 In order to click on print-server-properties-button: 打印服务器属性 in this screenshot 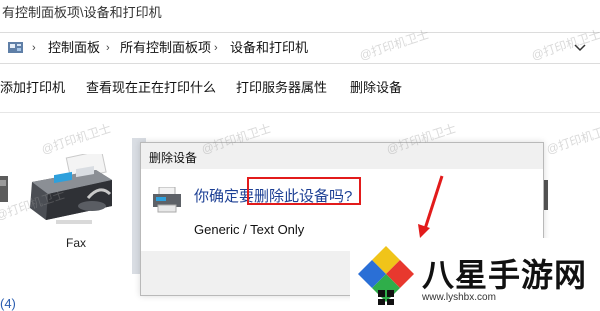, I will do `click(281, 88)`.